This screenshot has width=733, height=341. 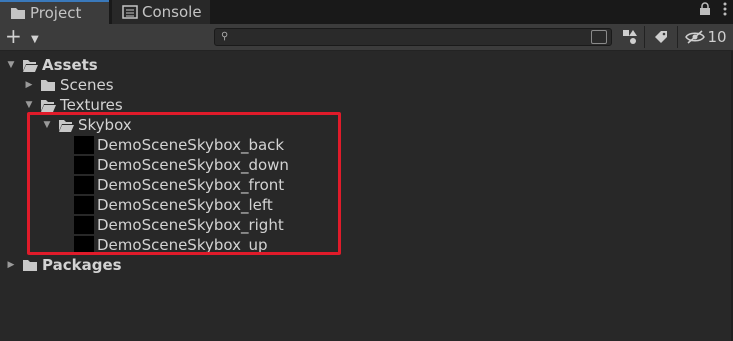 What do you see at coordinates (717, 37) in the screenshot?
I see `hidden-count: 10` at bounding box center [717, 37].